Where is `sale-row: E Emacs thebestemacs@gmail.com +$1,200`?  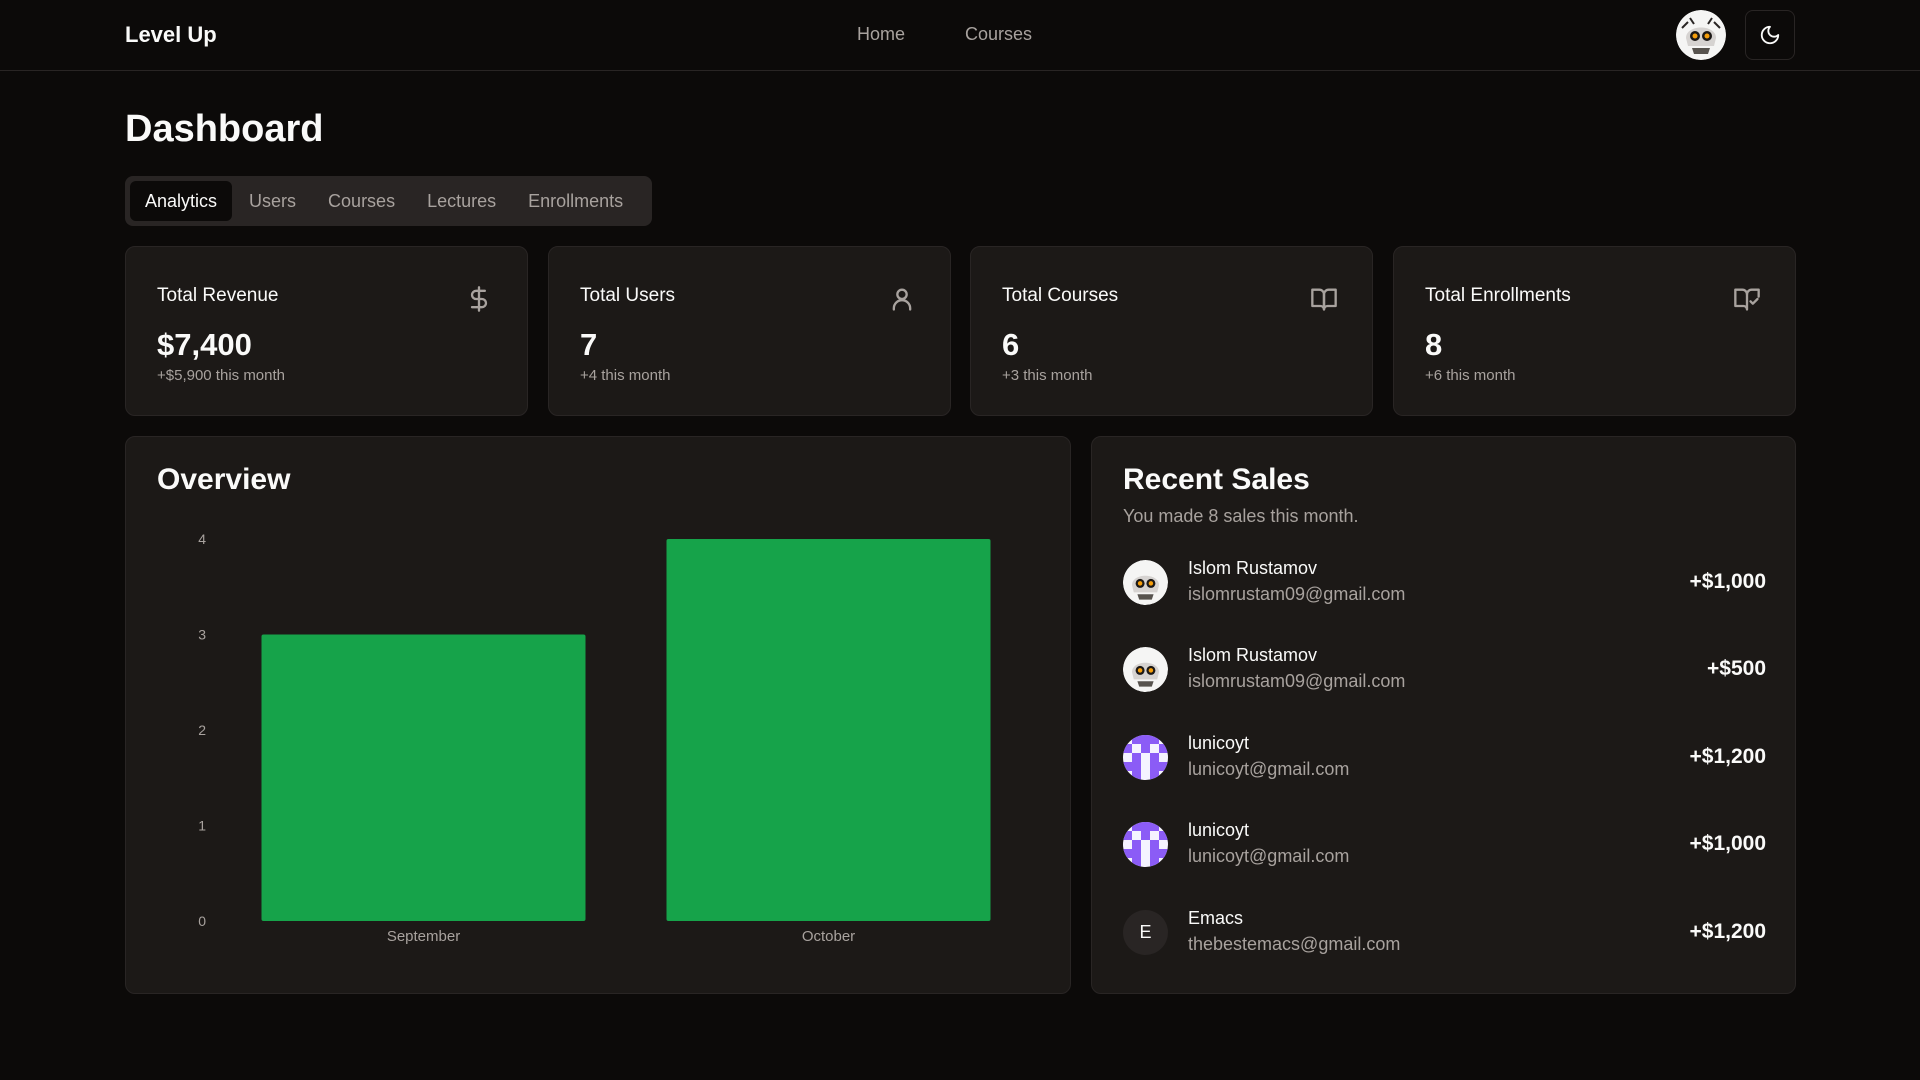 sale-row: E Emacs thebestemacs@gmail.com +$1,200 is located at coordinates (1444, 933).